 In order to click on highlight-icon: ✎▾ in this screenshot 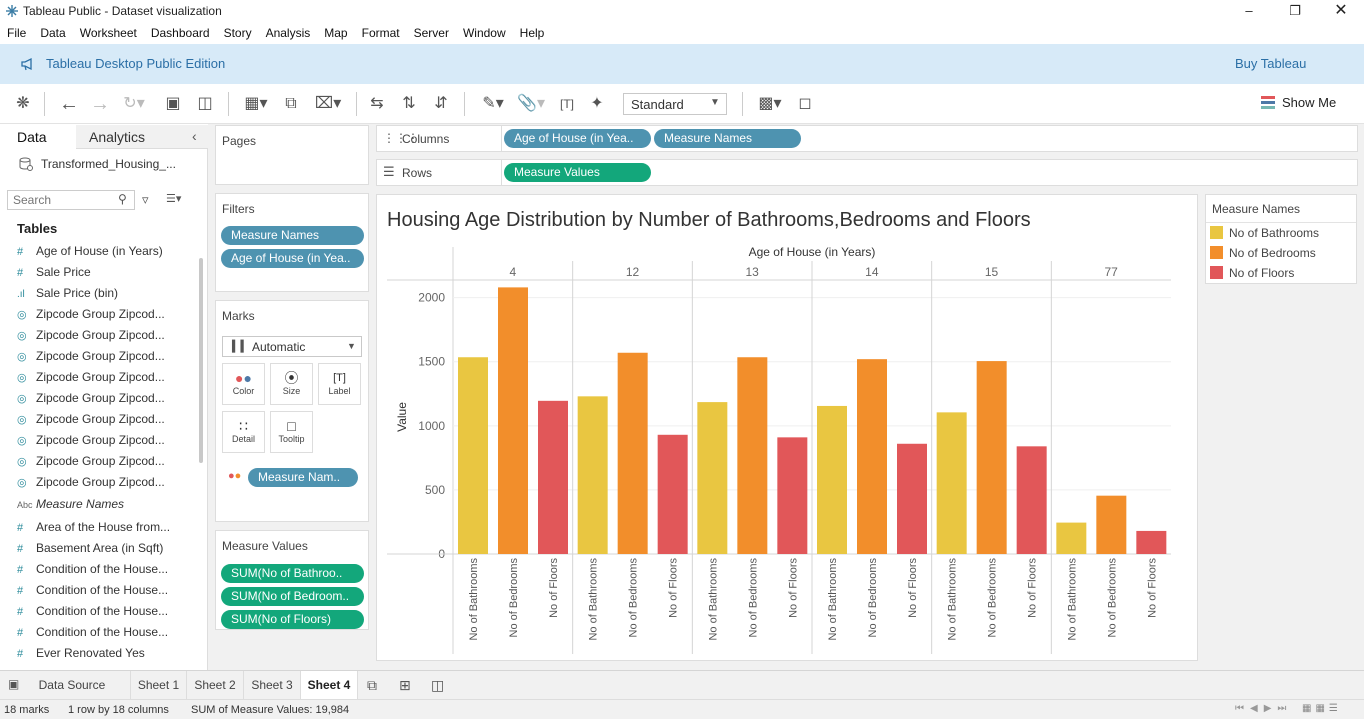, I will do `click(493, 104)`.